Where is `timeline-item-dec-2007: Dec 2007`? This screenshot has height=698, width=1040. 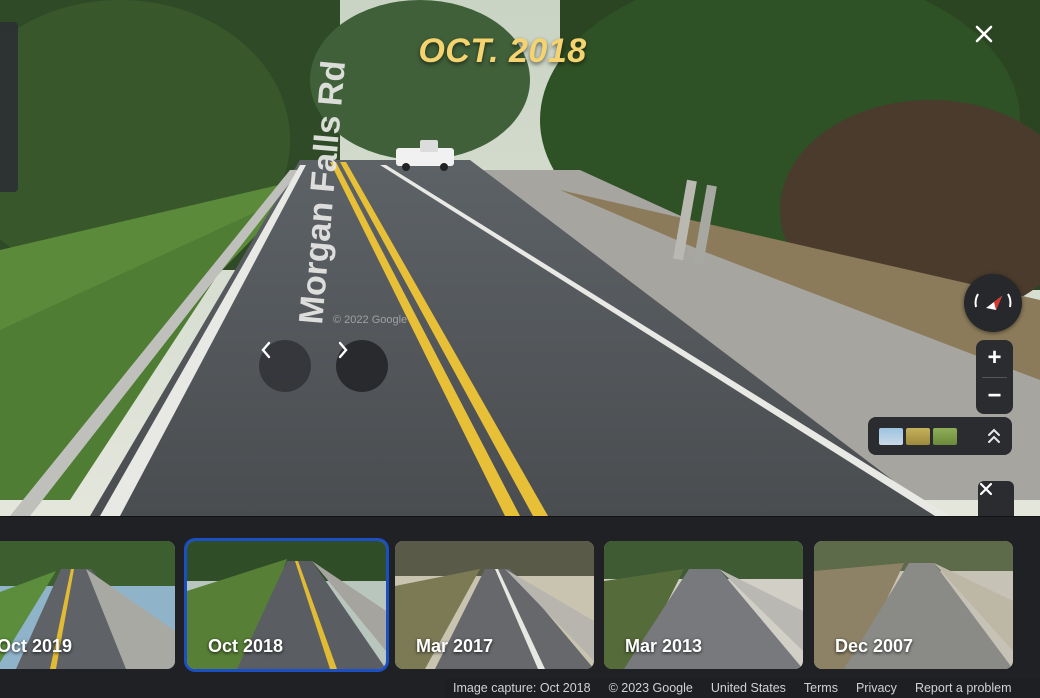 timeline-item-dec-2007: Dec 2007 is located at coordinates (913, 605).